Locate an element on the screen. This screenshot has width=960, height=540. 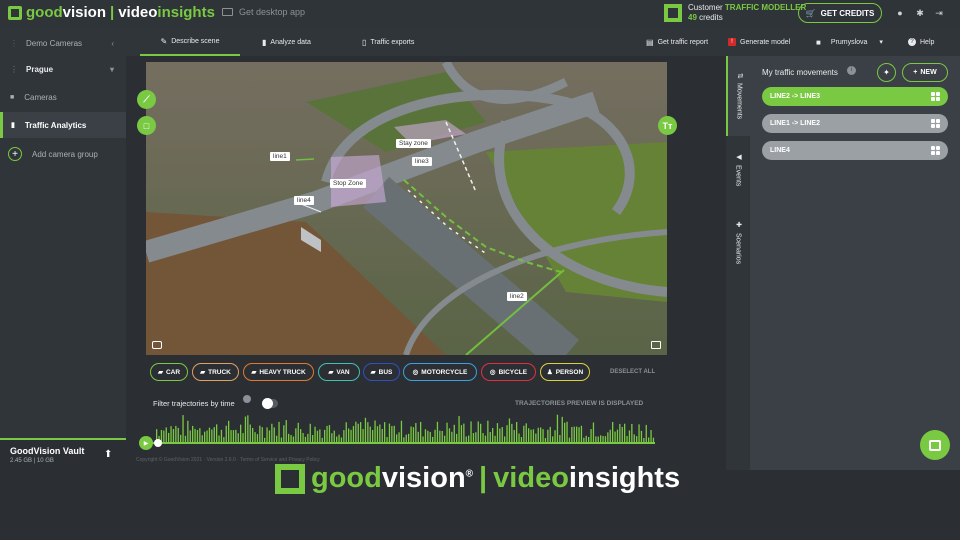
get-traffic-report-button: ▤ Get traffic report is located at coordinates (677, 42).